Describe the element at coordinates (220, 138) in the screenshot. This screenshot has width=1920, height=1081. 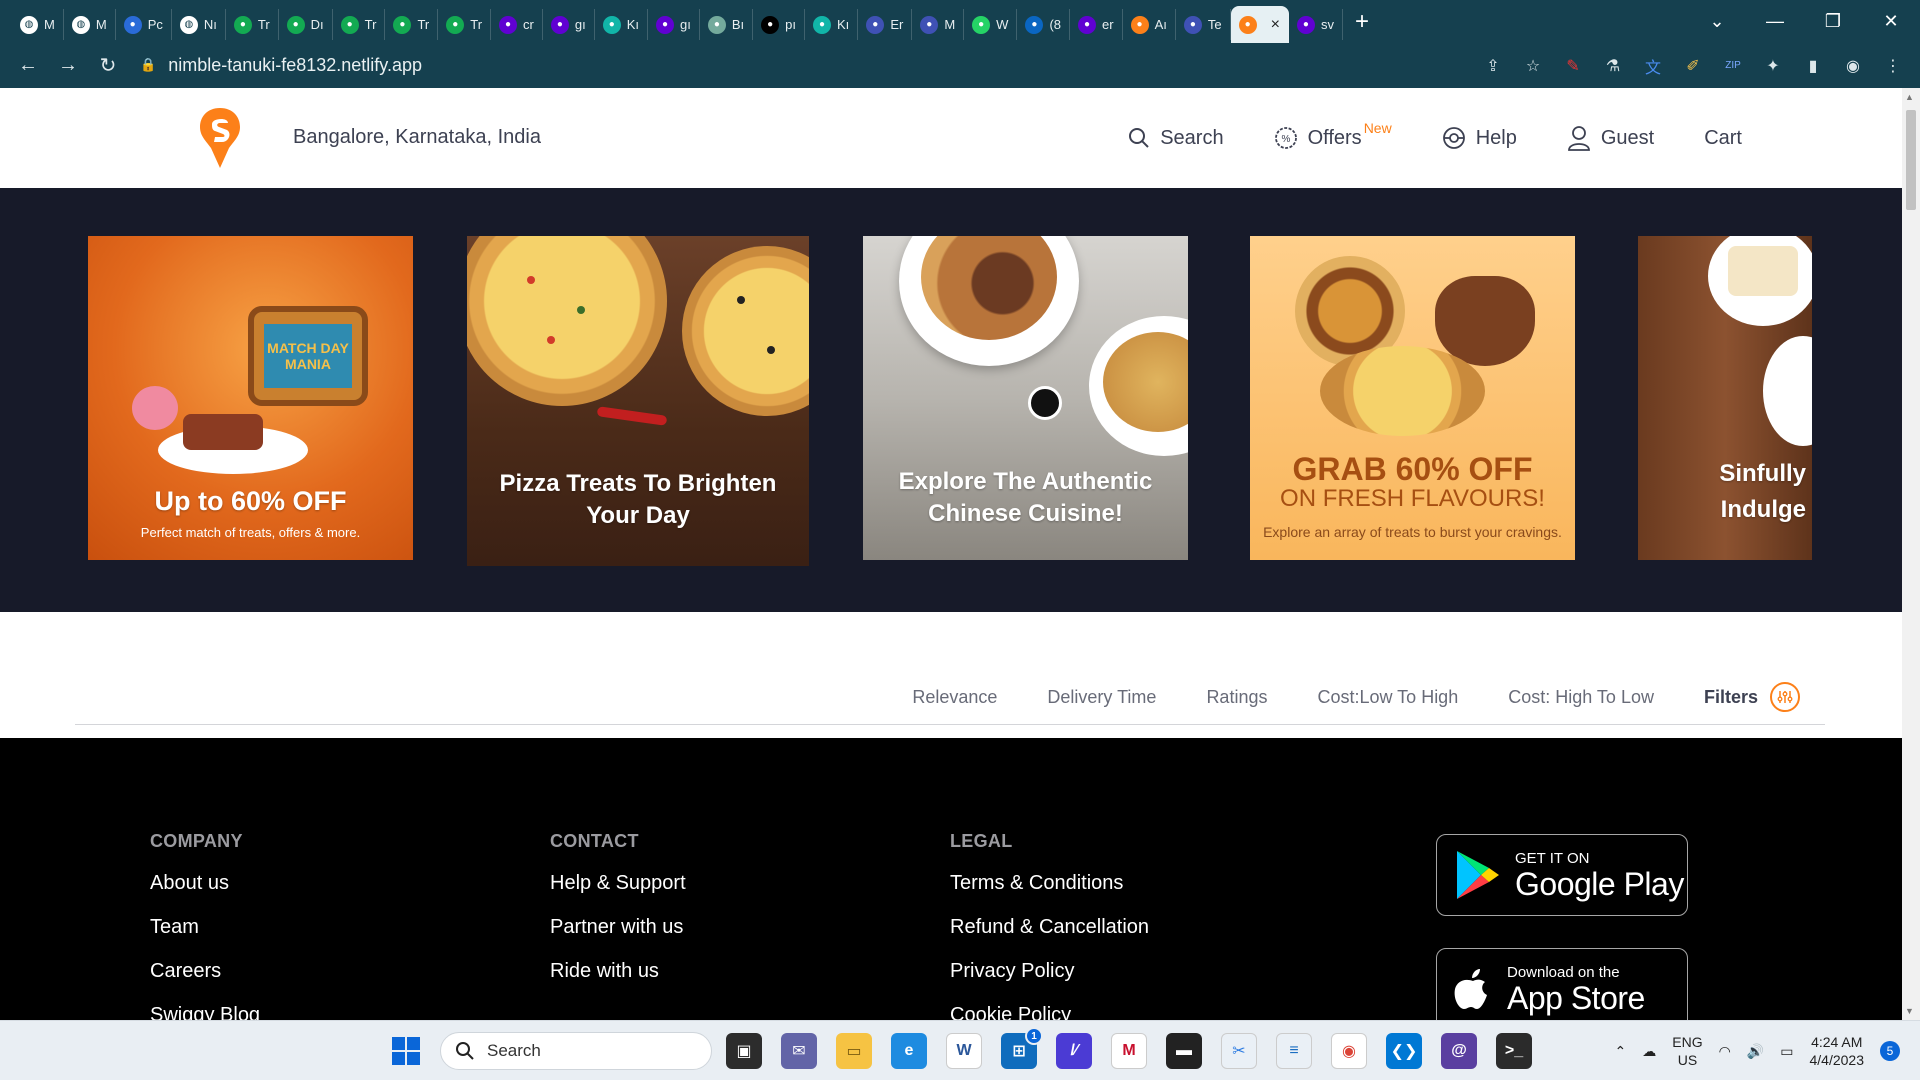
I see `swiggy-logo` at that location.